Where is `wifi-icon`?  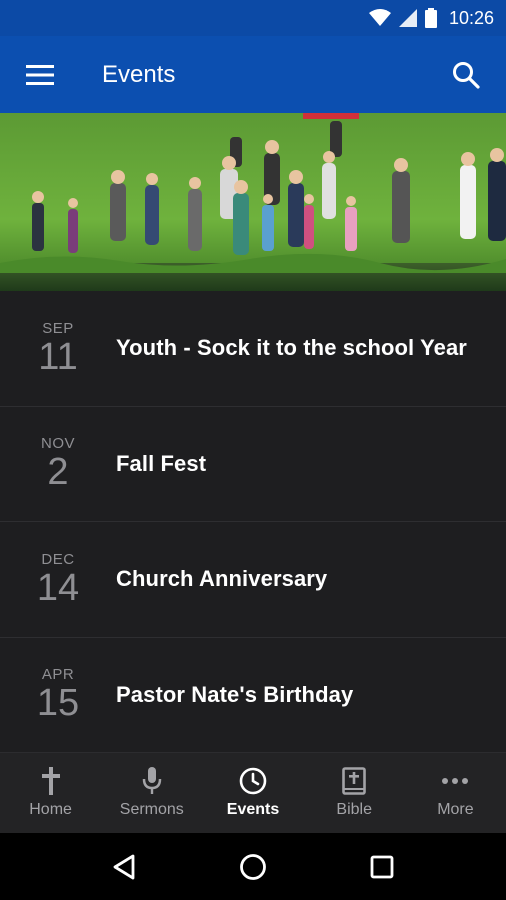
wifi-icon is located at coordinates (379, 17).